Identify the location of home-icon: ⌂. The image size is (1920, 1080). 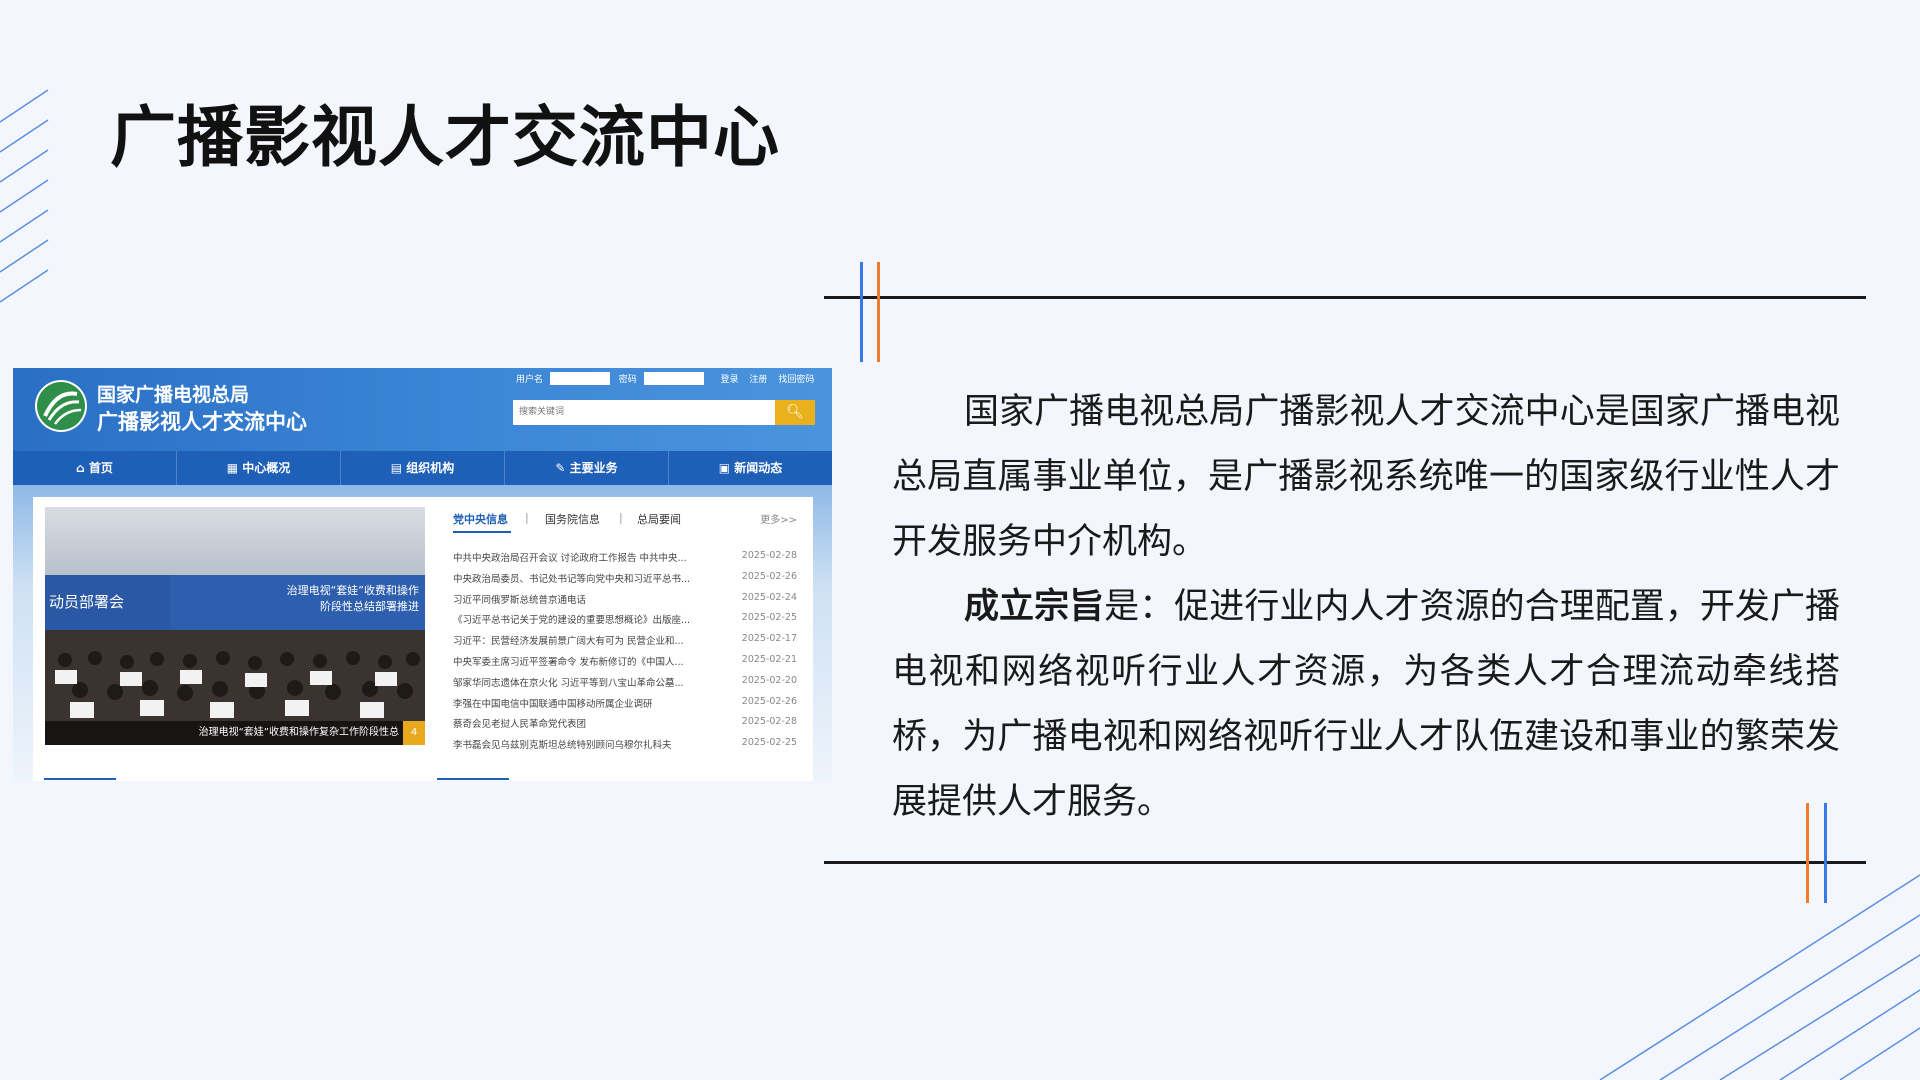
(82, 468).